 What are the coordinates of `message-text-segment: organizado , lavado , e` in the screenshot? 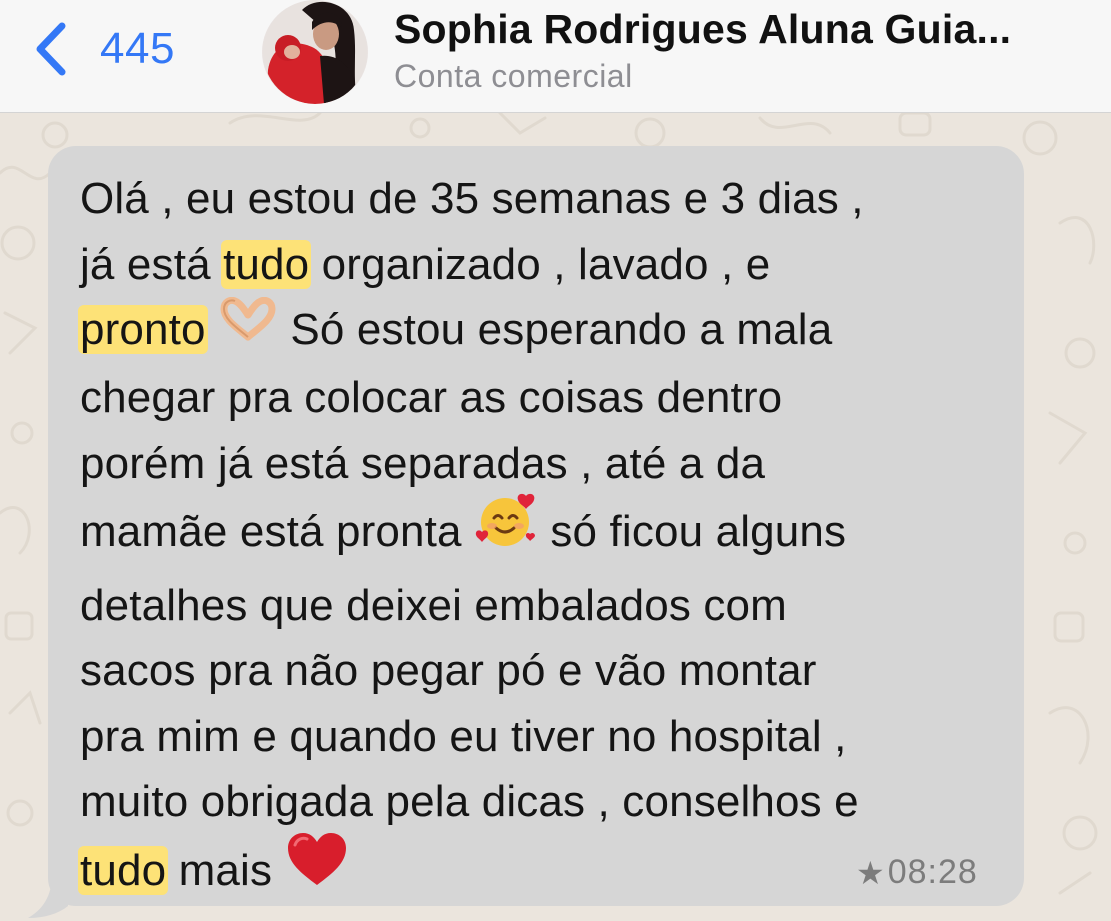 It's located at (540, 264).